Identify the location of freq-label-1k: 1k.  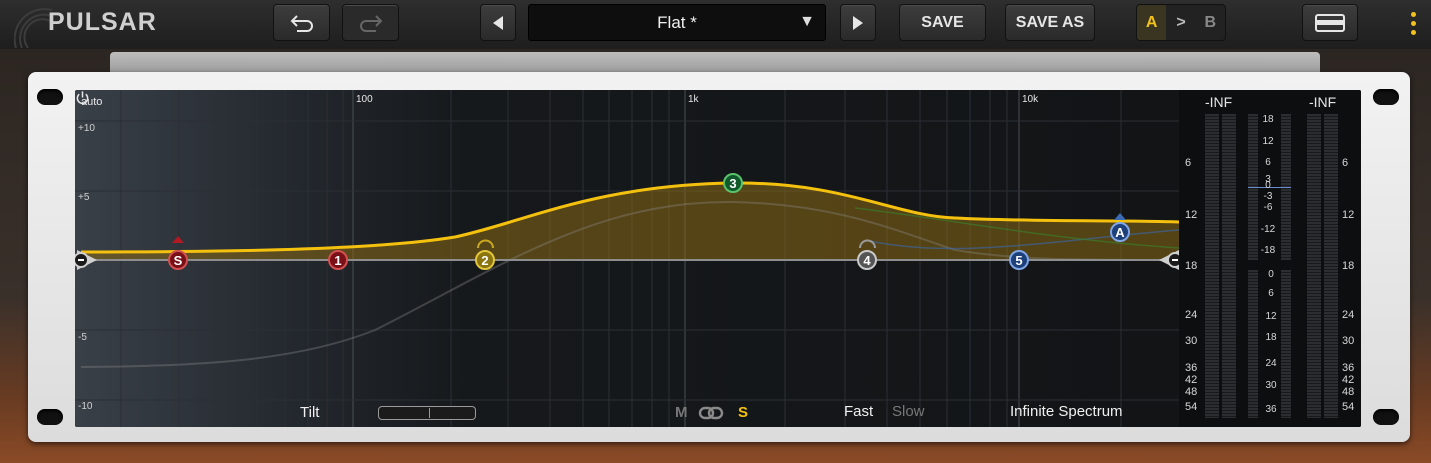
(693, 99).